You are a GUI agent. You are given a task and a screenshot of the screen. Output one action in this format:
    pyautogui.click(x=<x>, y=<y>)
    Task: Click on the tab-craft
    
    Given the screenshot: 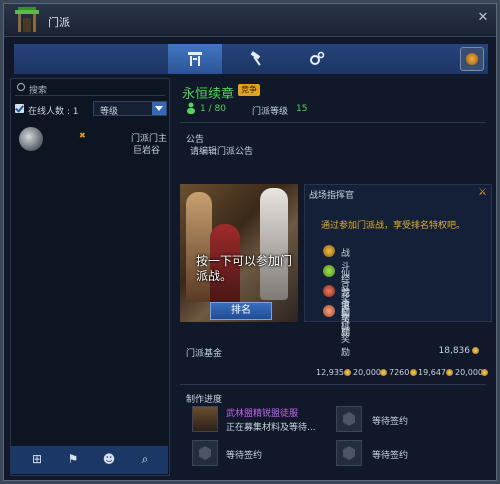 What is the action you would take?
    pyautogui.click(x=257, y=59)
    